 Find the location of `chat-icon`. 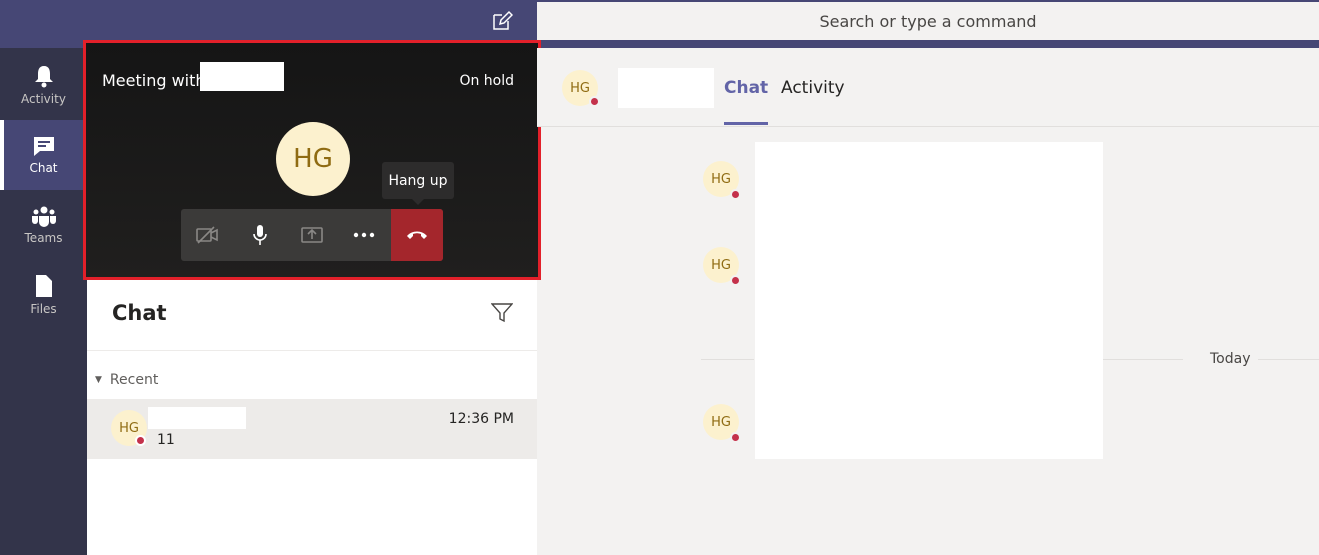

chat-icon is located at coordinates (43, 146).